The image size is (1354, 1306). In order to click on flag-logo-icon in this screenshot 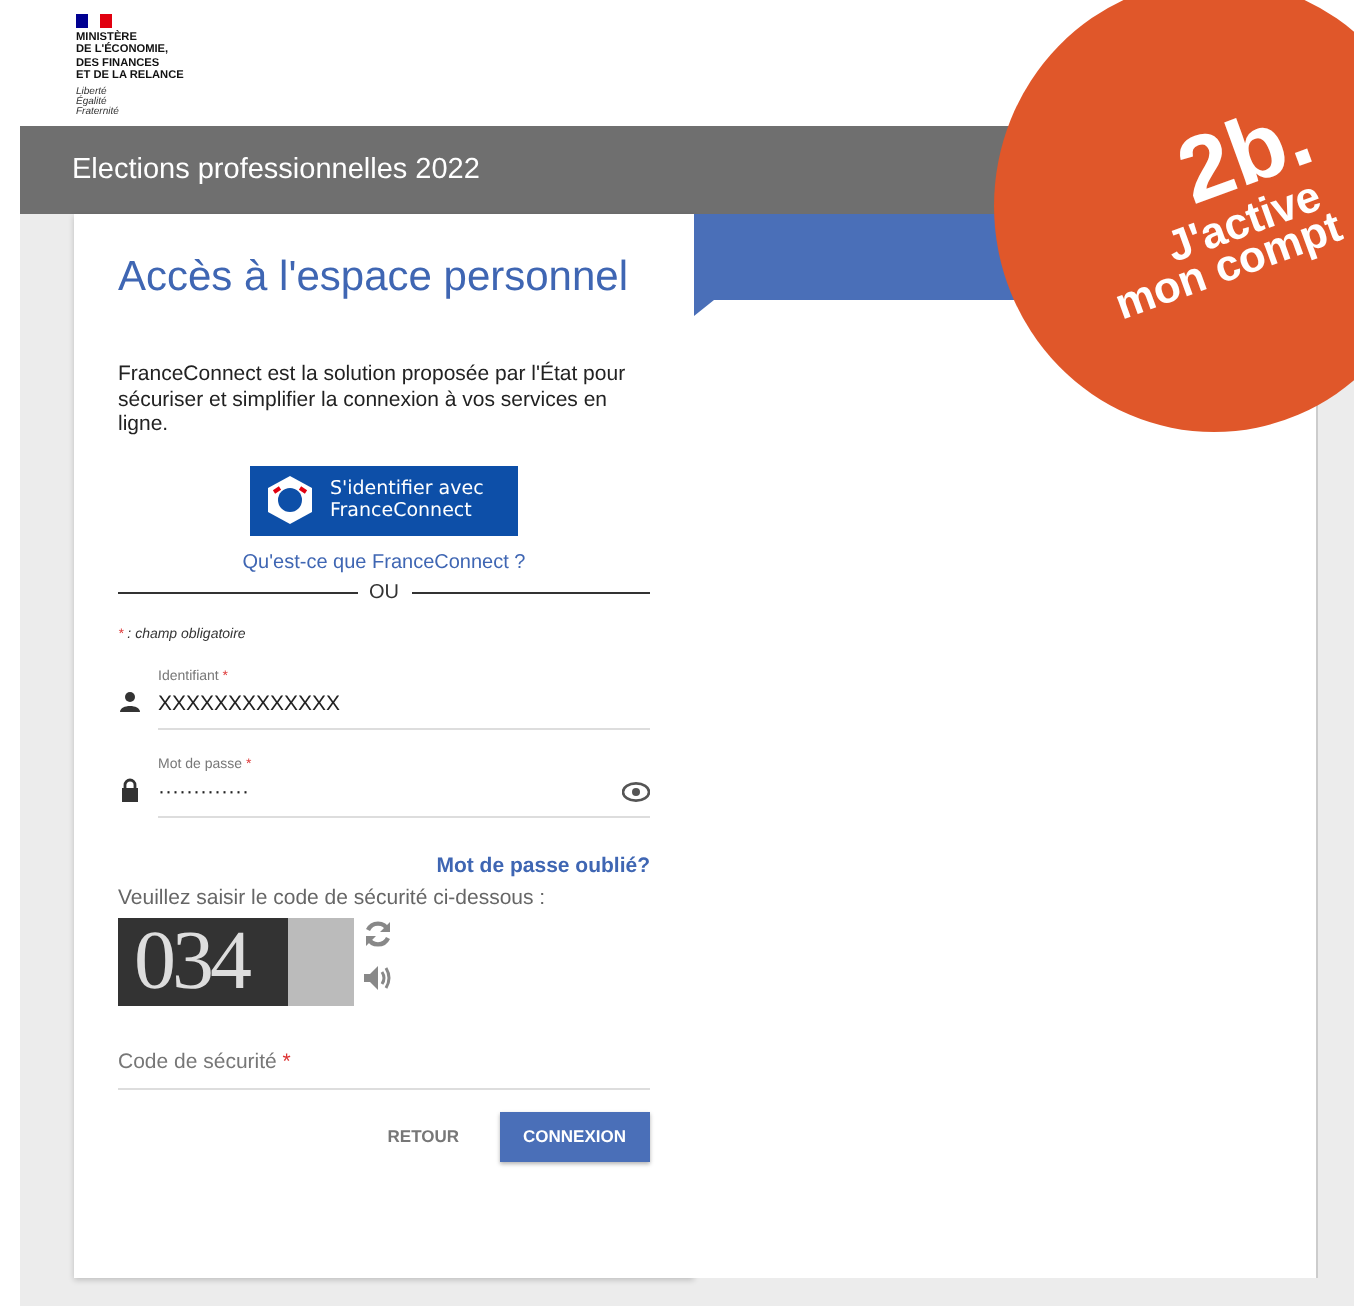, I will do `click(94, 21)`.